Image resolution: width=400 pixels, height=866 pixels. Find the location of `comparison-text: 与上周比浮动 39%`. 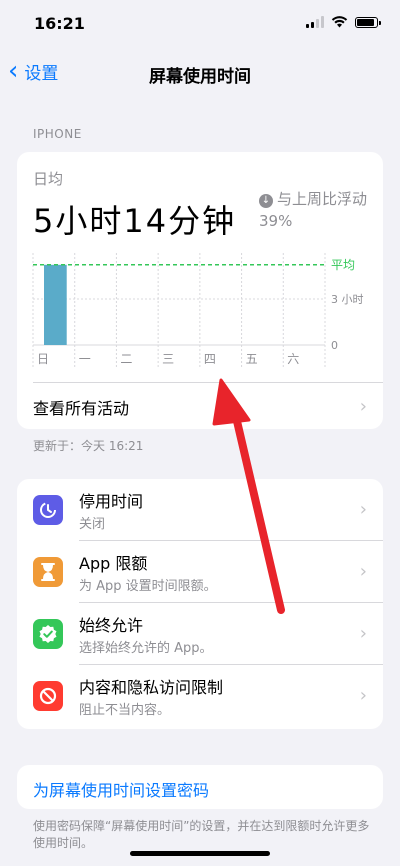

comparison-text: 与上周比浮动 39% is located at coordinates (313, 210).